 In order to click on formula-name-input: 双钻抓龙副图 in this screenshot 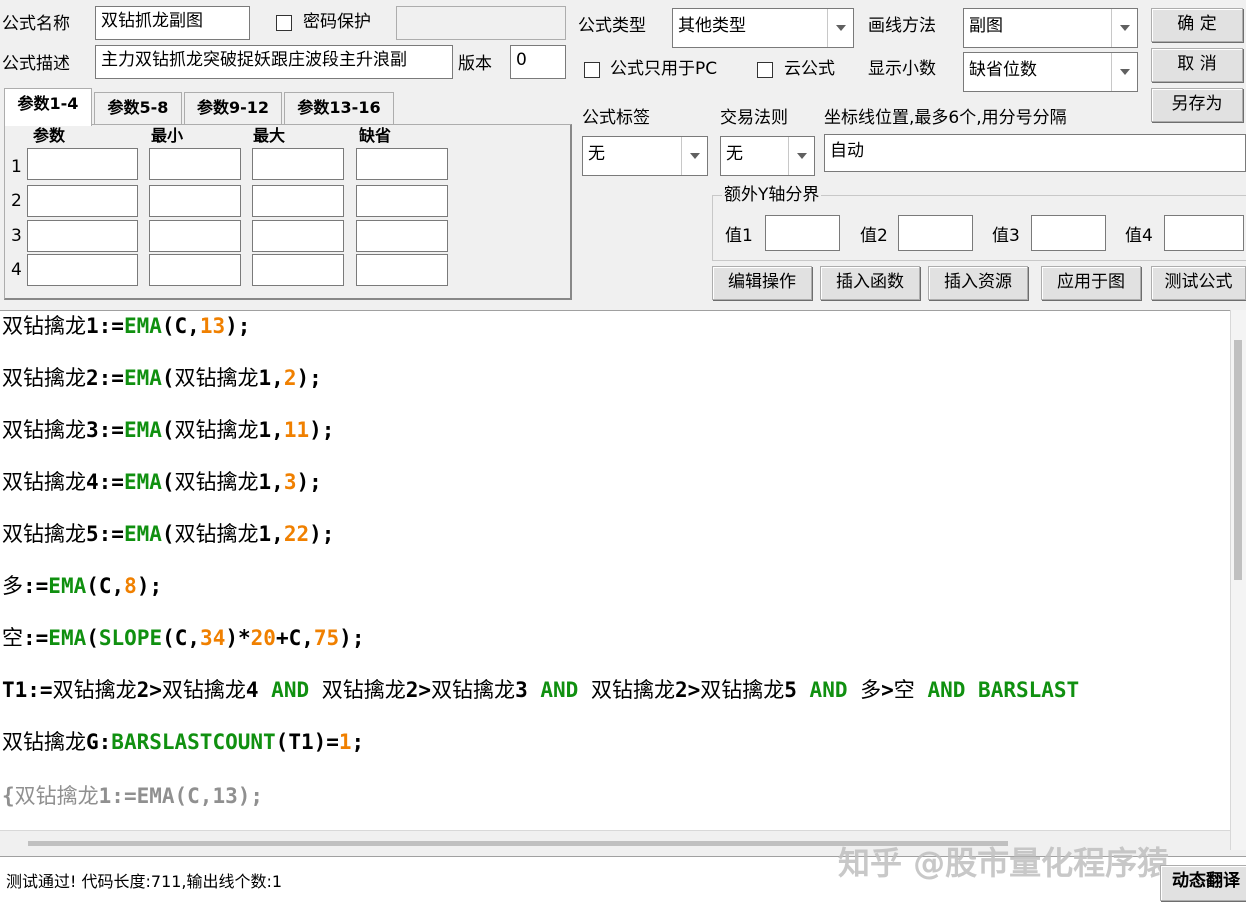, I will do `click(172, 23)`.